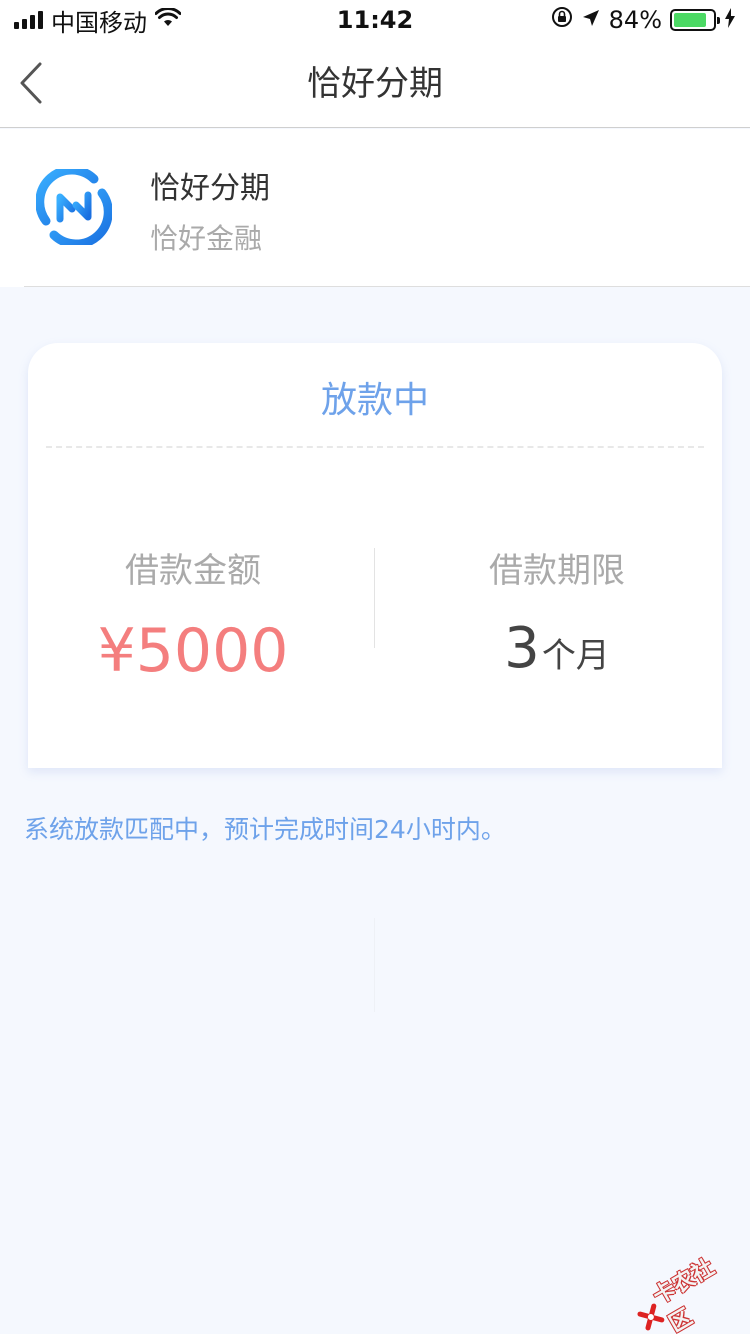 The height and width of the screenshot is (1334, 750). What do you see at coordinates (375, 447) in the screenshot?
I see `dashed-divider` at bounding box center [375, 447].